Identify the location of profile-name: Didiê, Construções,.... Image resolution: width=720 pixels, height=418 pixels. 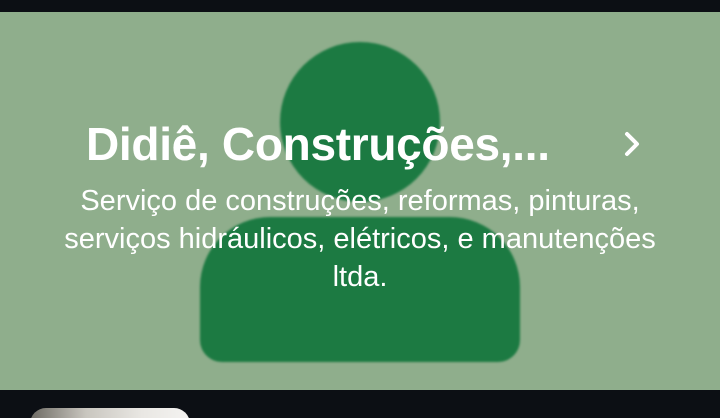
(318, 144).